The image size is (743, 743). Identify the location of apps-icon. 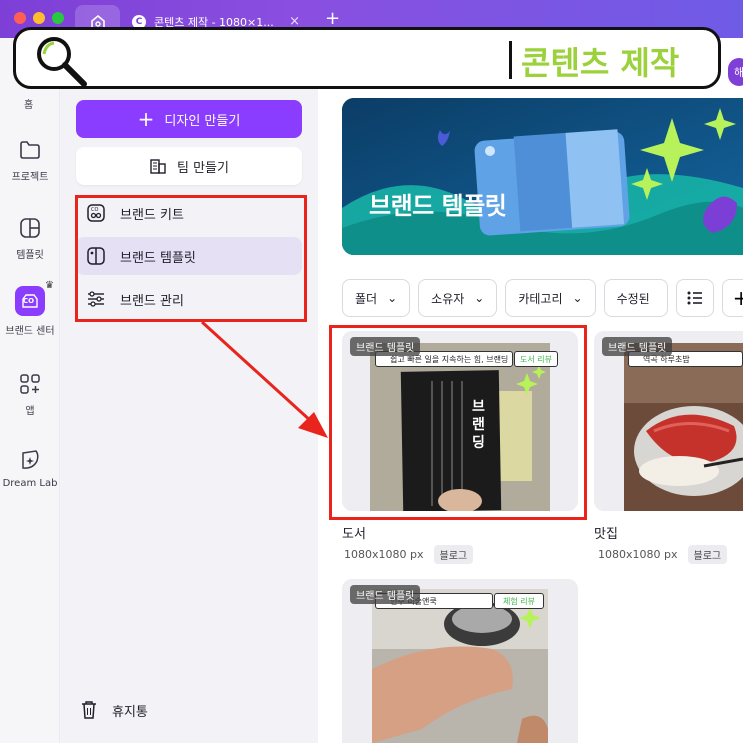
(30, 384).